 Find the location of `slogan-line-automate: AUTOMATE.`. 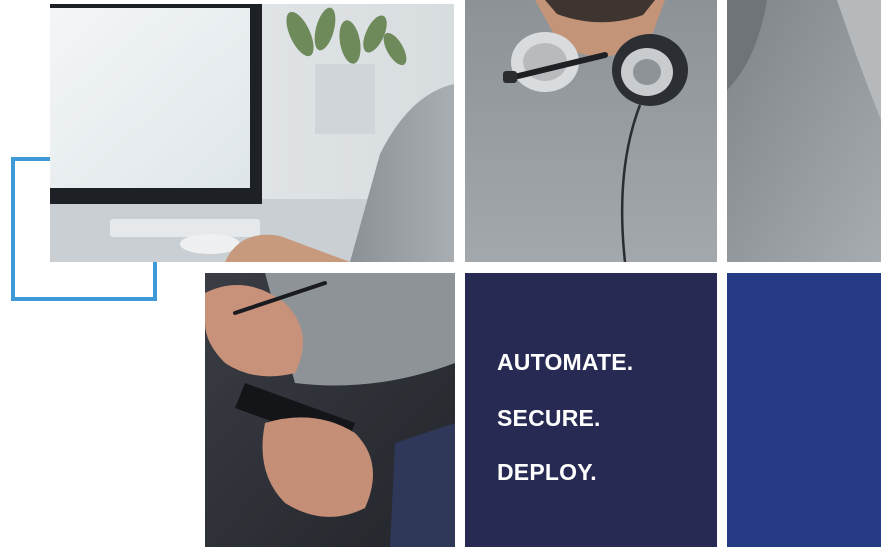

slogan-line-automate: AUTOMATE. is located at coordinates (565, 362).